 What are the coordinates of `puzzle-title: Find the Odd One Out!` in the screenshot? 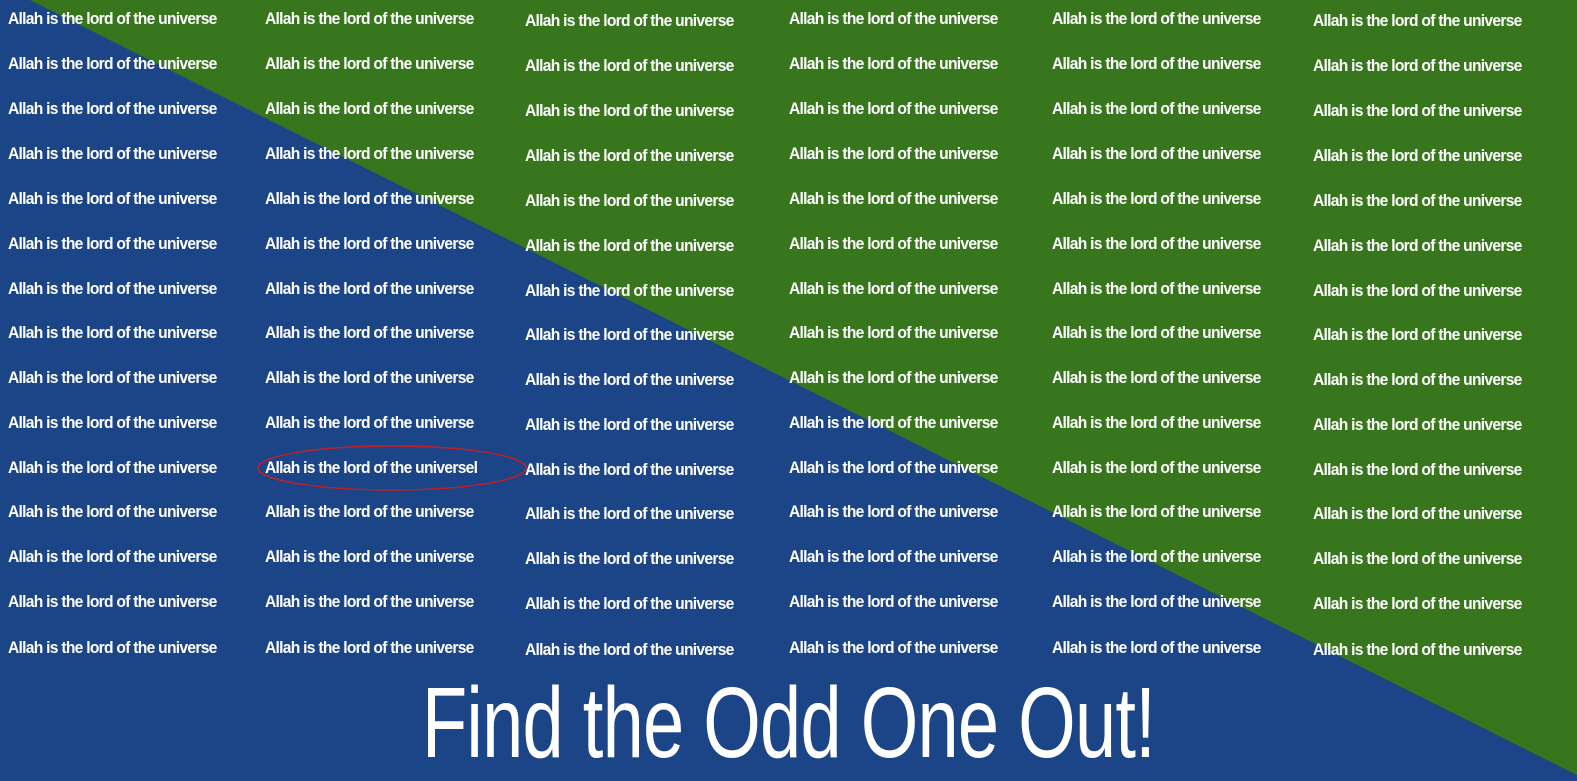 It's located at (788, 723).